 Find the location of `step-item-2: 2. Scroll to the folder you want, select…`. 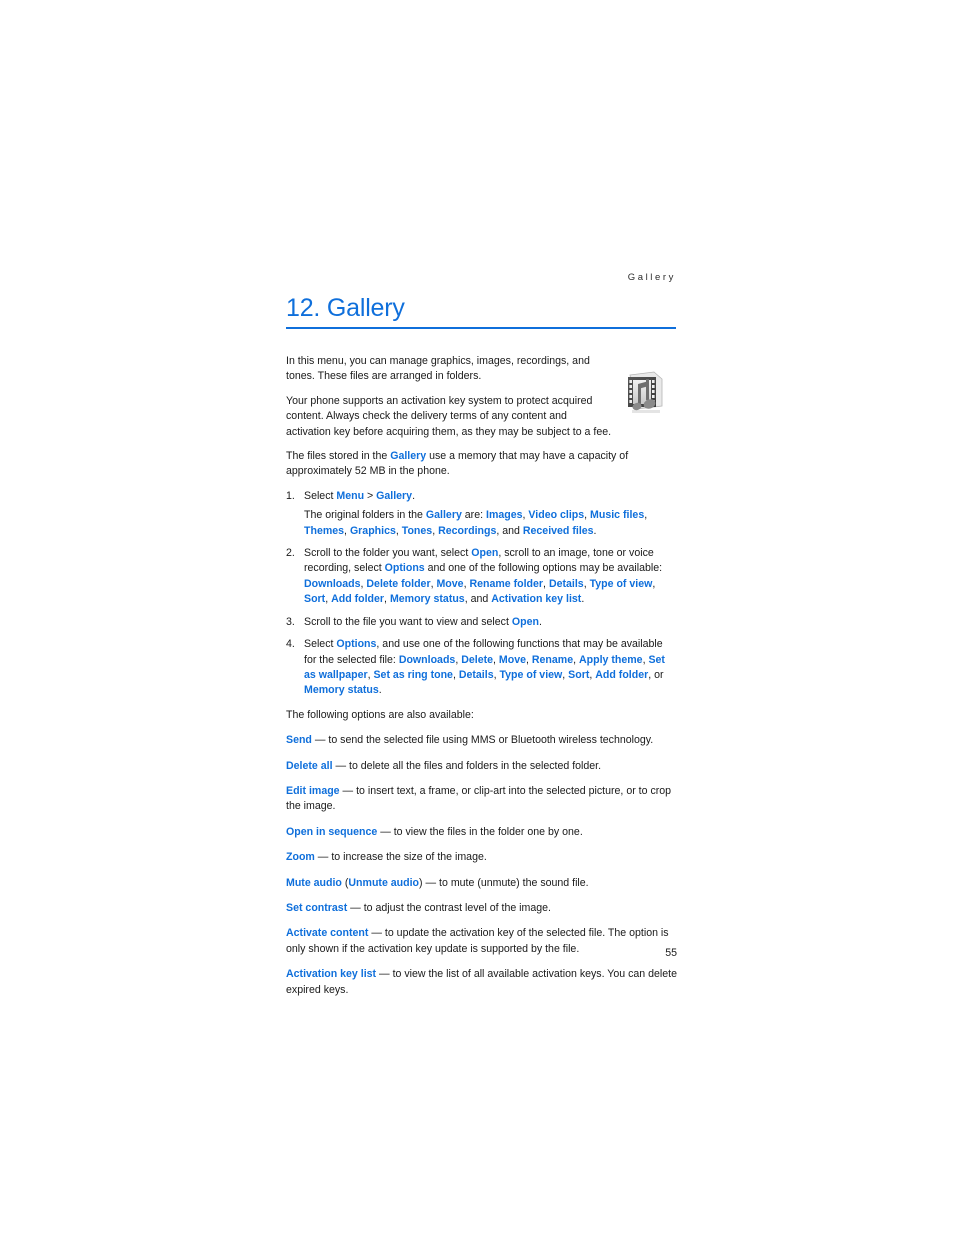

step-item-2: 2. Scroll to the folder you want, select… is located at coordinates (481, 577).